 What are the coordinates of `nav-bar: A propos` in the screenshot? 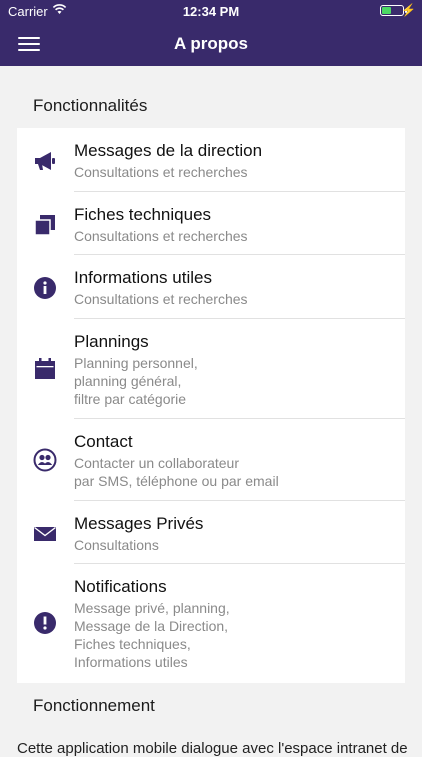 It's located at (211, 44).